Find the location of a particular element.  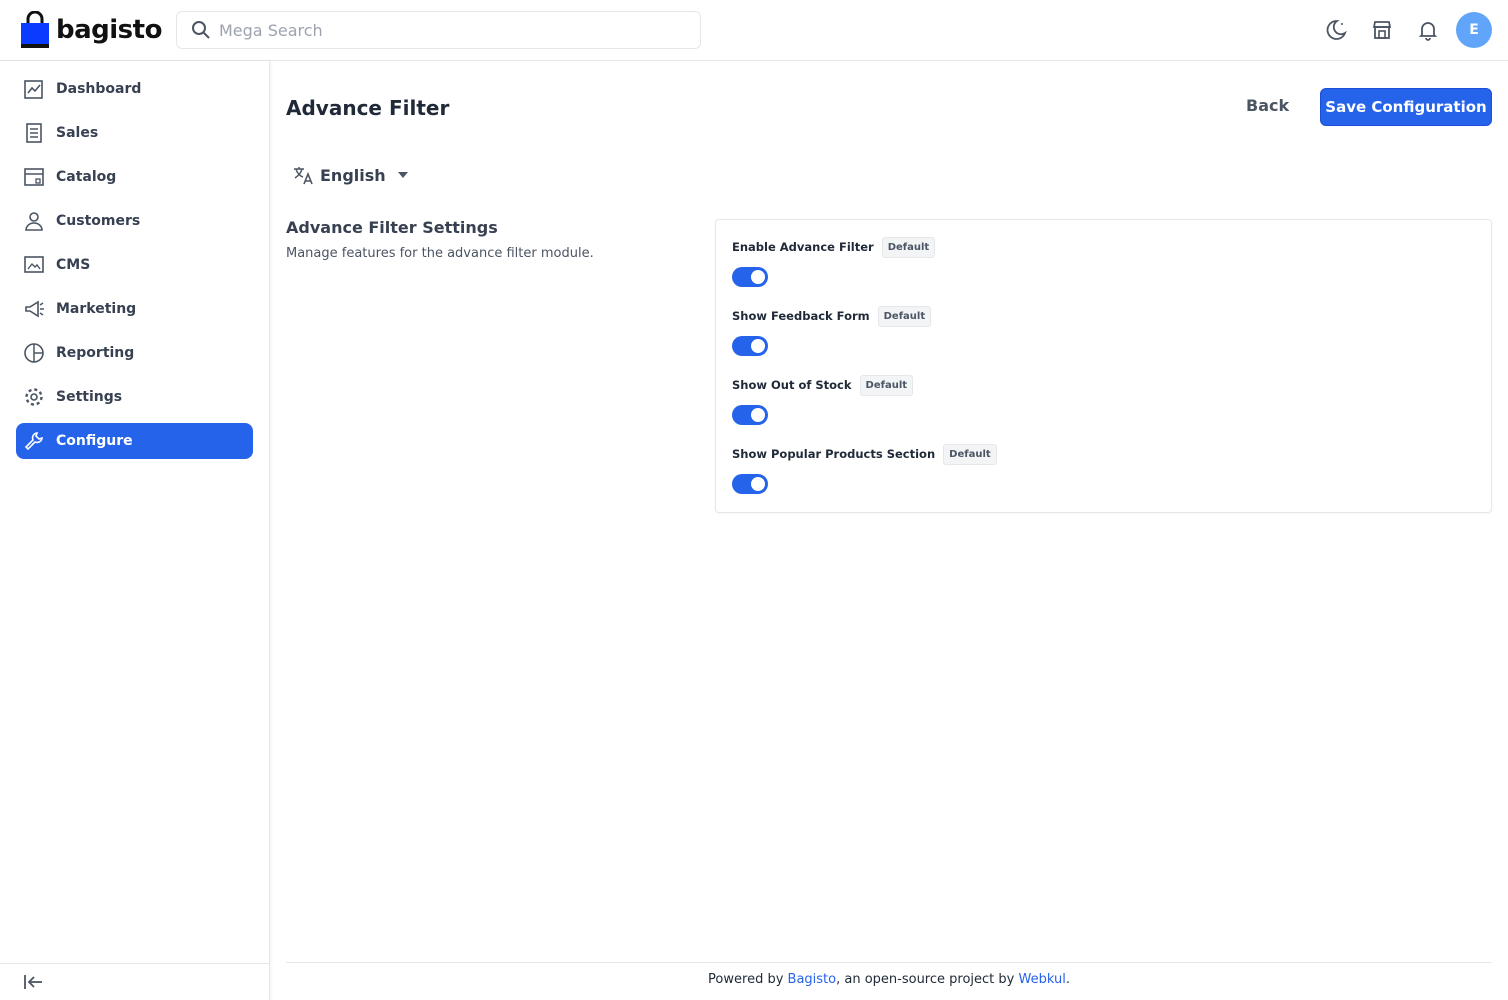

sidebar-item-label: Customers is located at coordinates (98, 221).